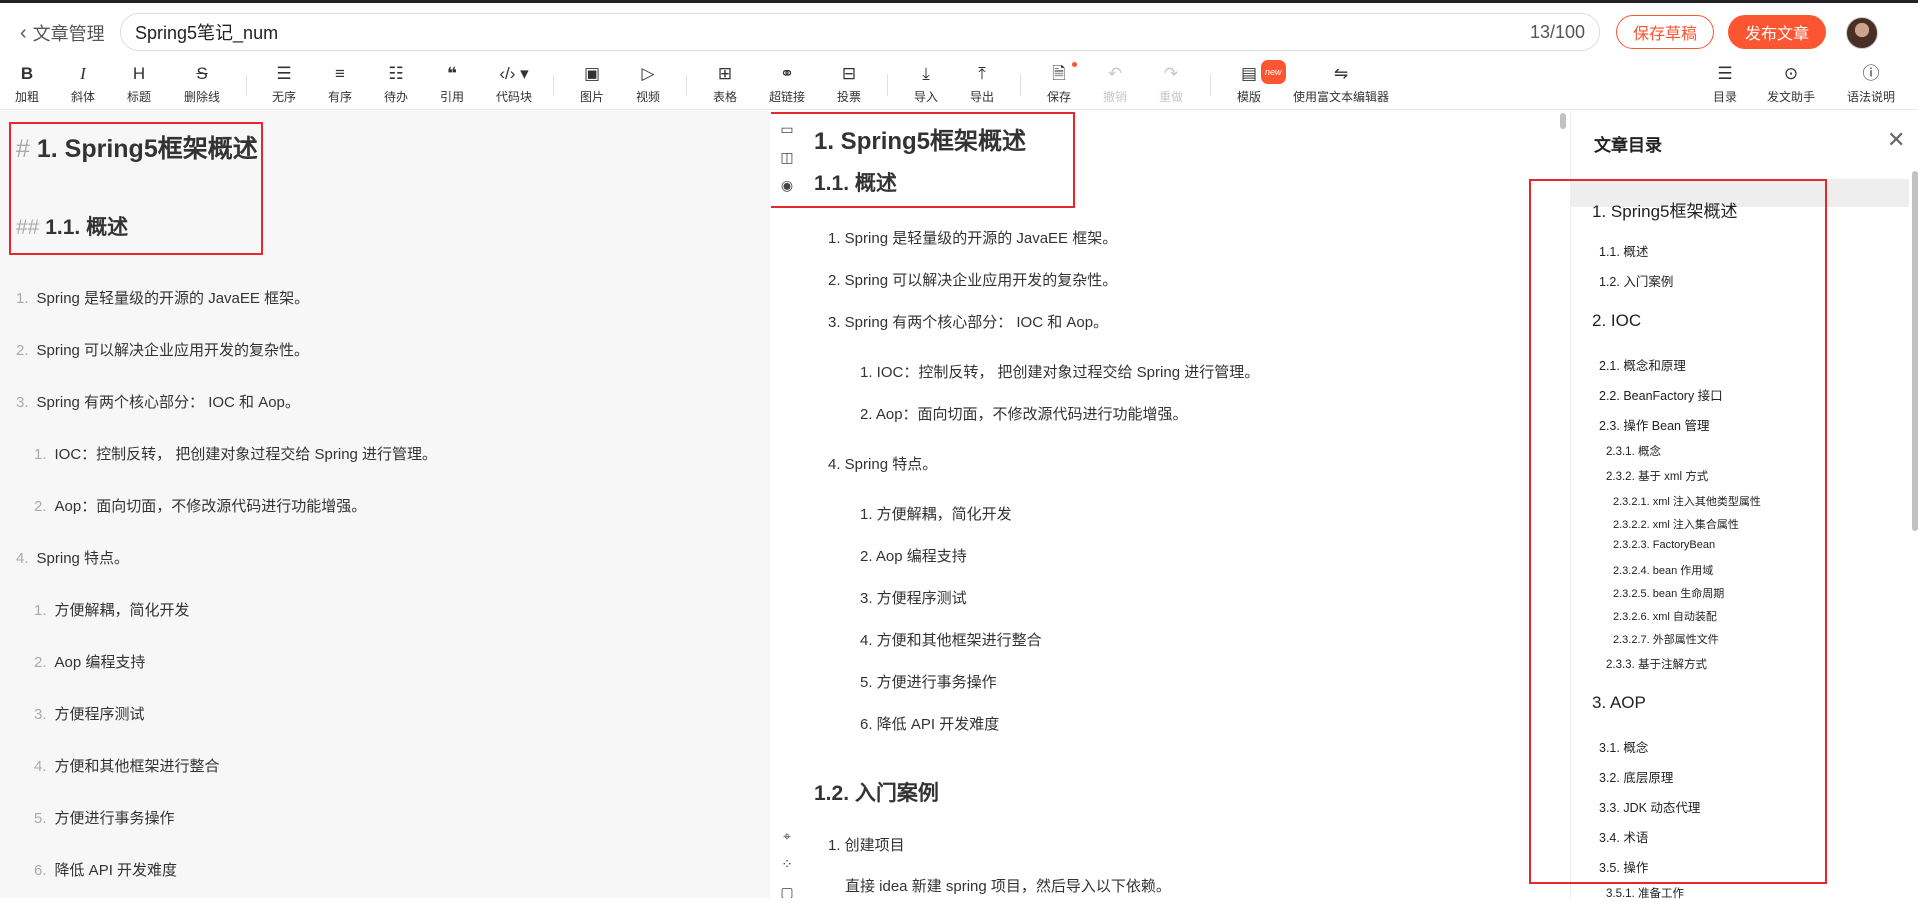 The width and height of the screenshot is (1918, 901). Describe the element at coordinates (787, 838) in the screenshot. I see `locate-icon: ⌖` at that location.